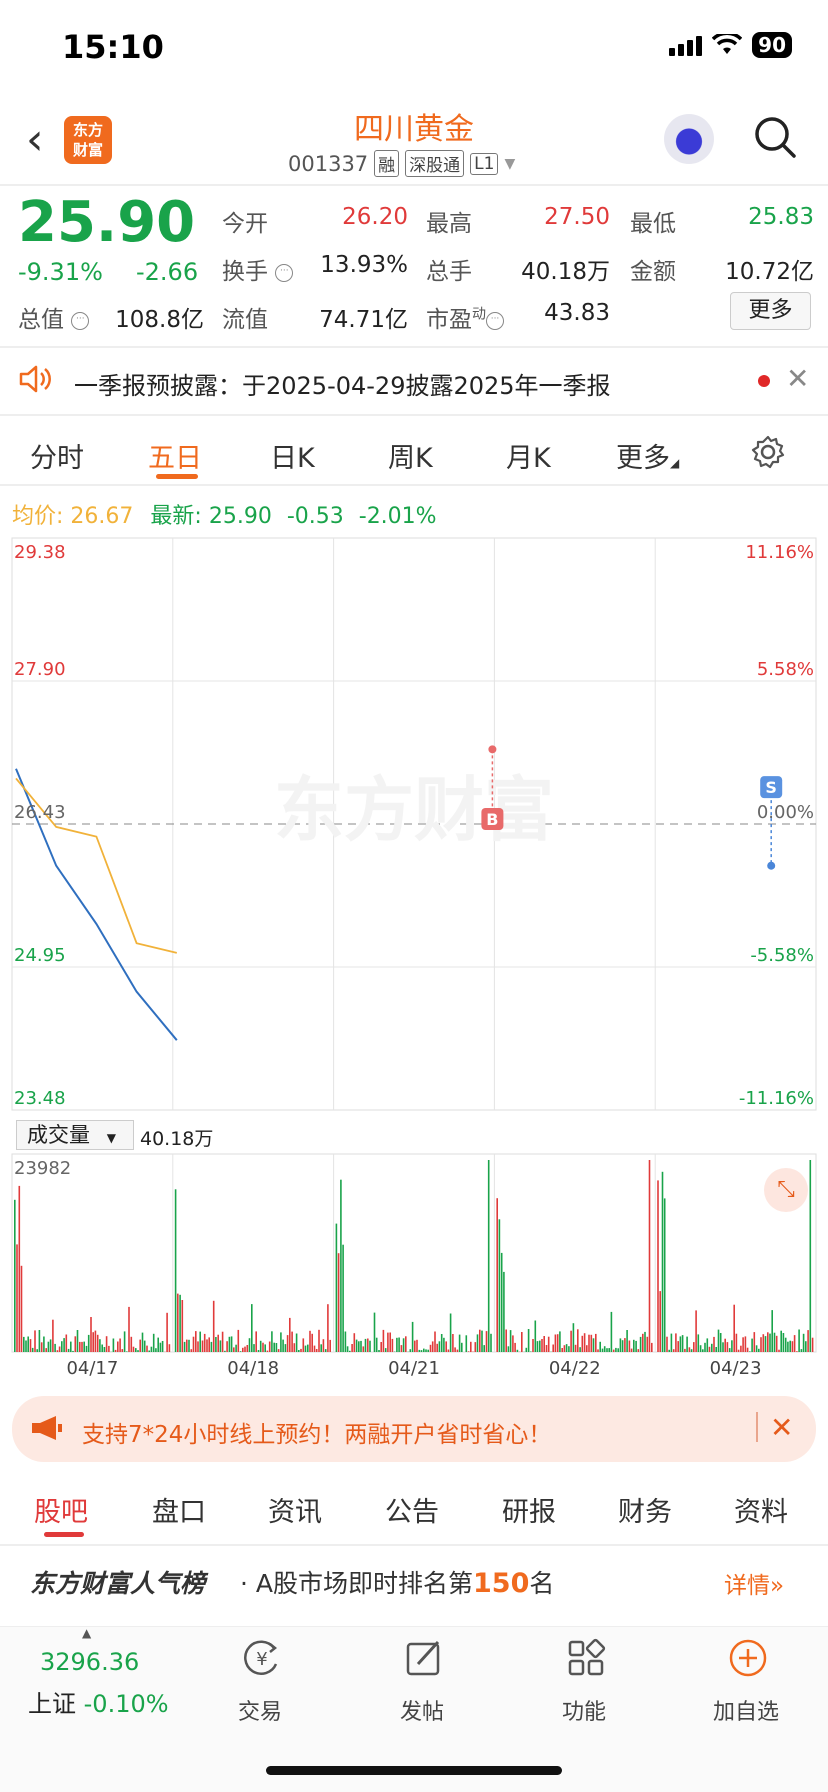 This screenshot has width=828, height=1792. Describe the element at coordinates (449, 272) in the screenshot. I see `volume-label: 总手` at that location.